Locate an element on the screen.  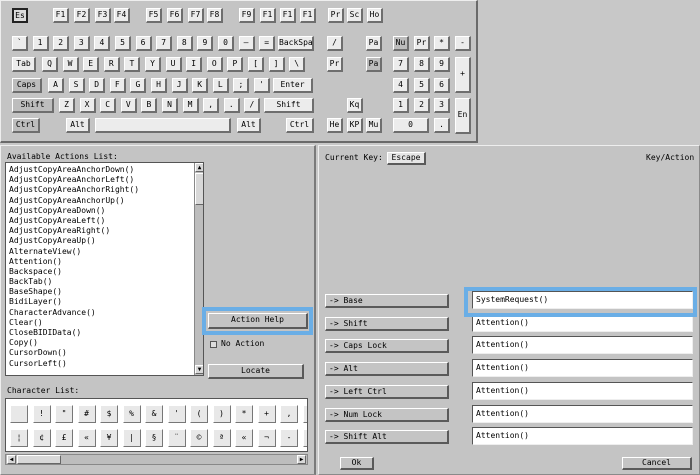
character-scroll-thumb is located at coordinates (39, 459).